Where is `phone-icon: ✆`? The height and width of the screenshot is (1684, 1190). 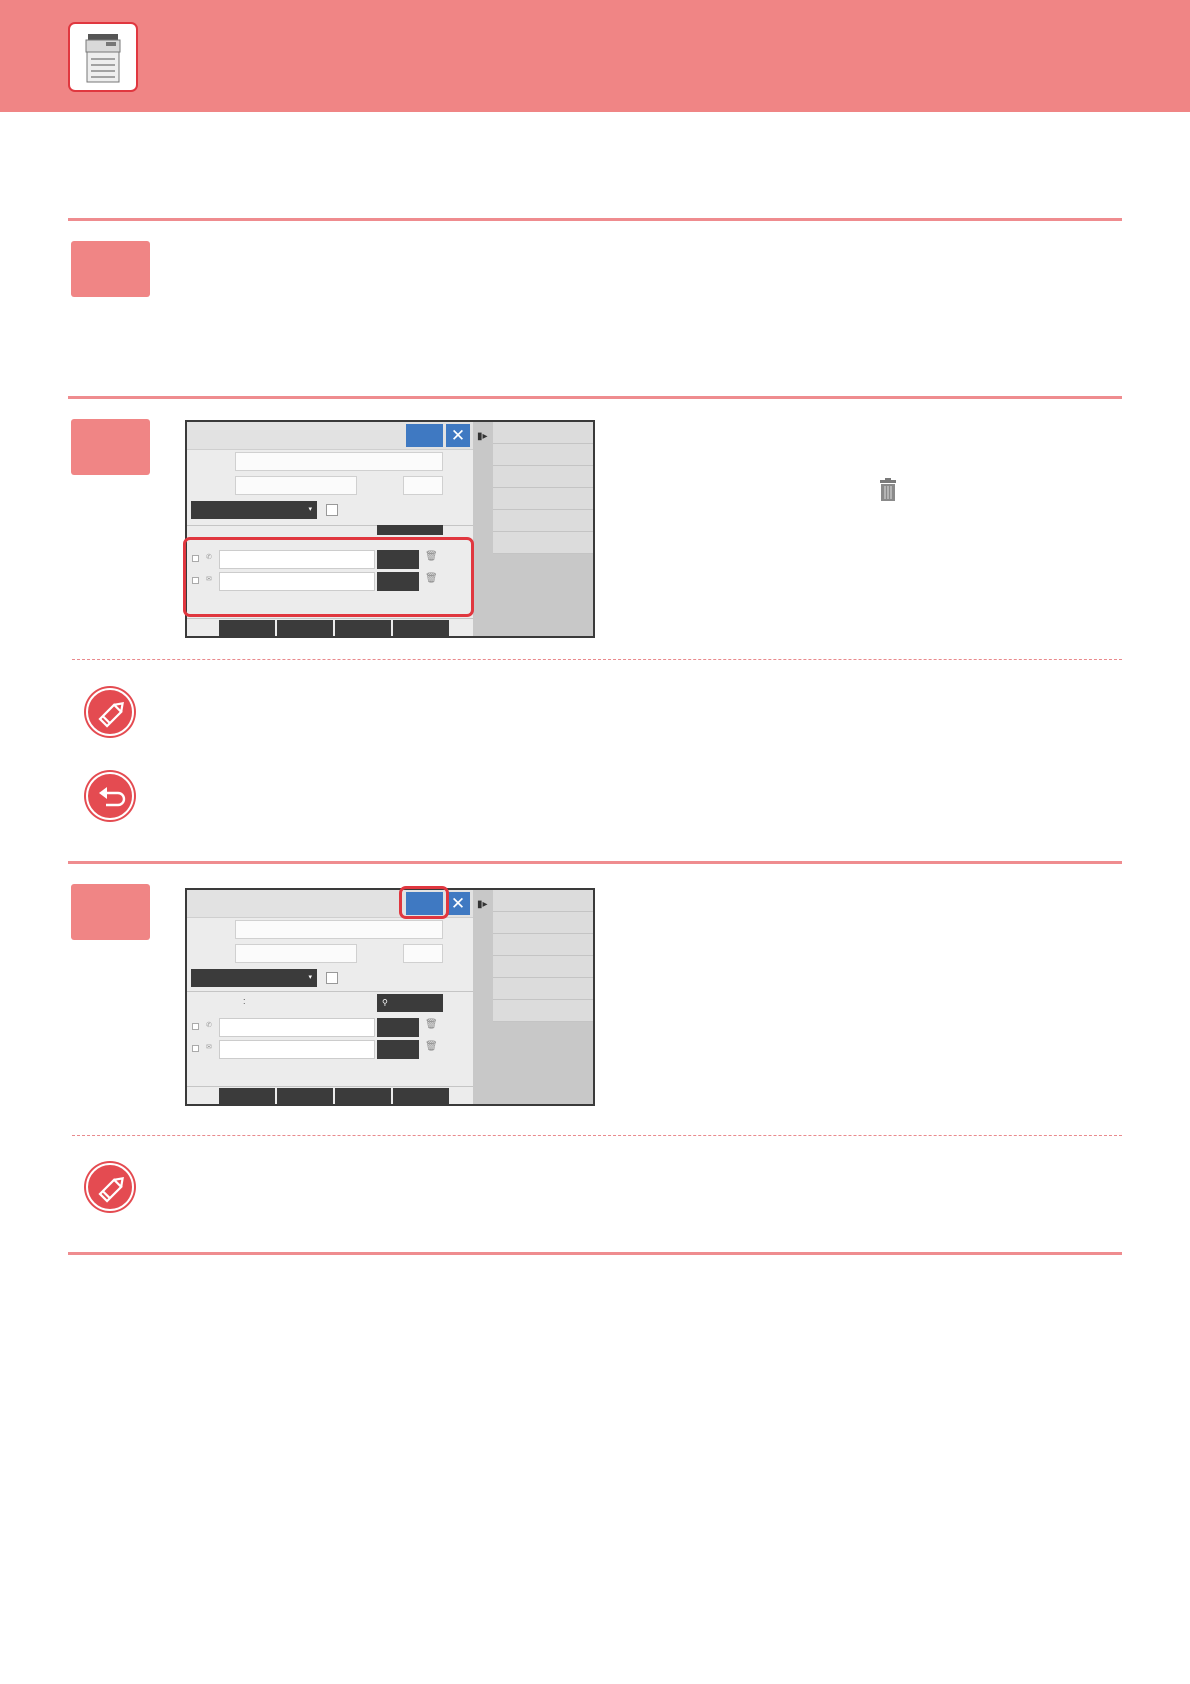
phone-icon: ✆ is located at coordinates (209, 1025).